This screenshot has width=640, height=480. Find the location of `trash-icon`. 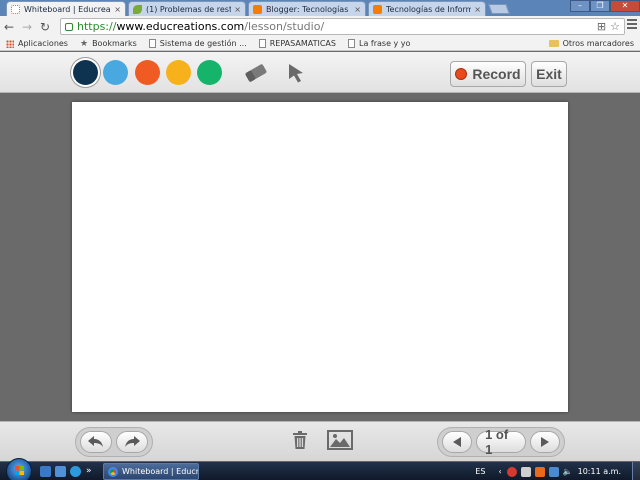

trash-icon is located at coordinates (300, 440).